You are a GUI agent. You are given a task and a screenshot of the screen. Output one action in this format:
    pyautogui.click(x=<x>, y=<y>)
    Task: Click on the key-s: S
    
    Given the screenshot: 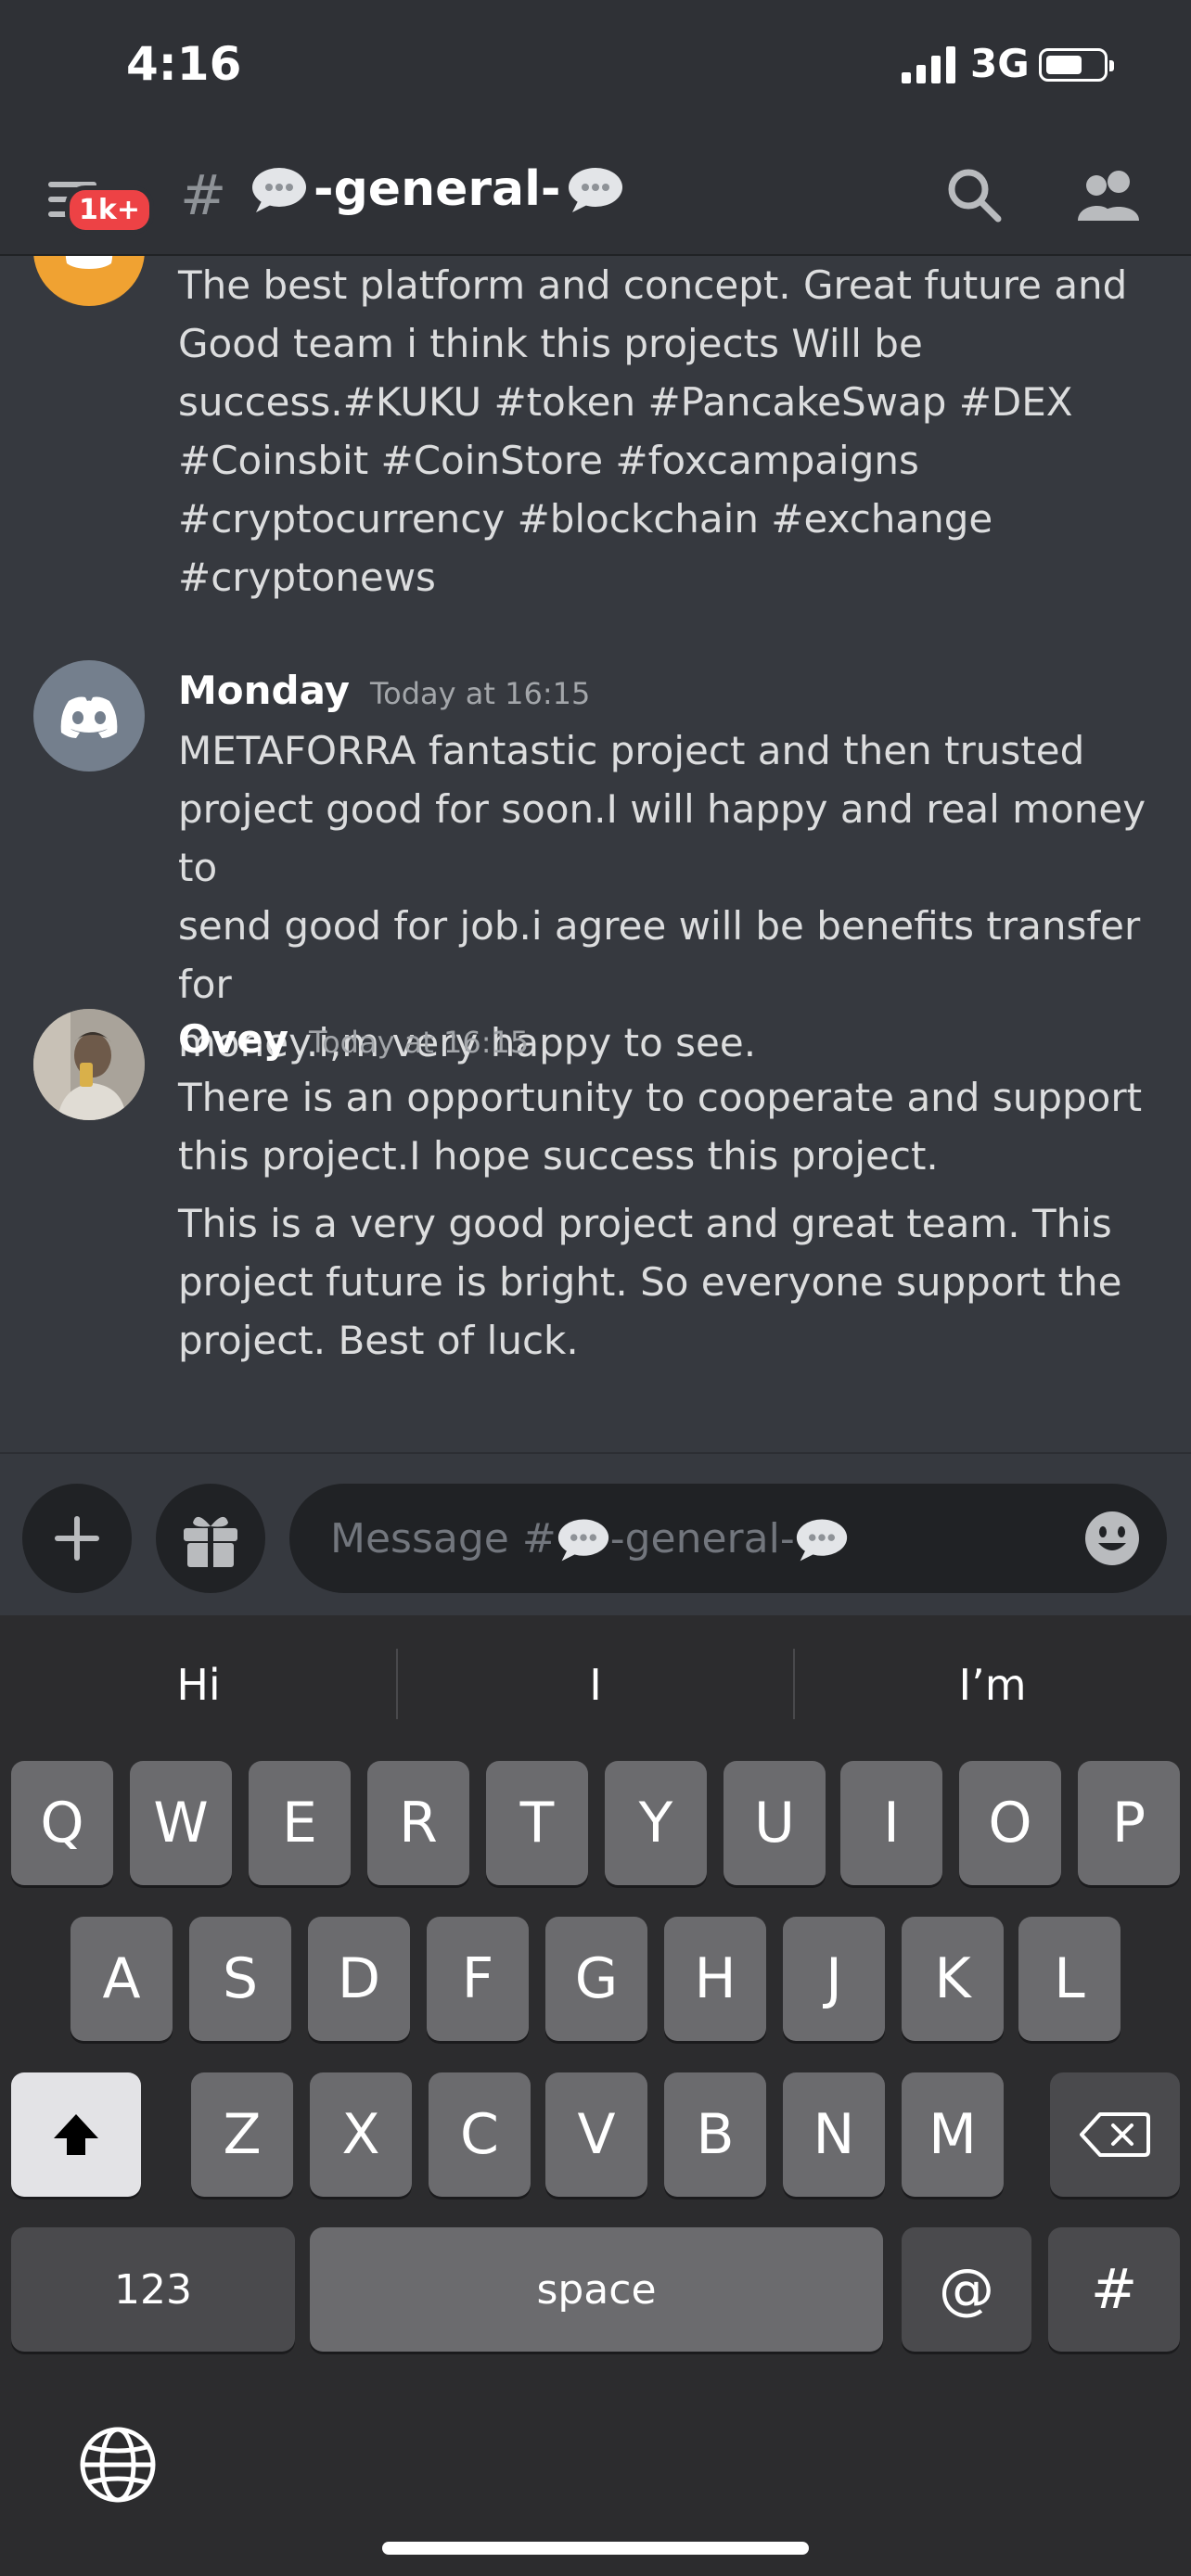 What is the action you would take?
    pyautogui.click(x=240, y=1979)
    